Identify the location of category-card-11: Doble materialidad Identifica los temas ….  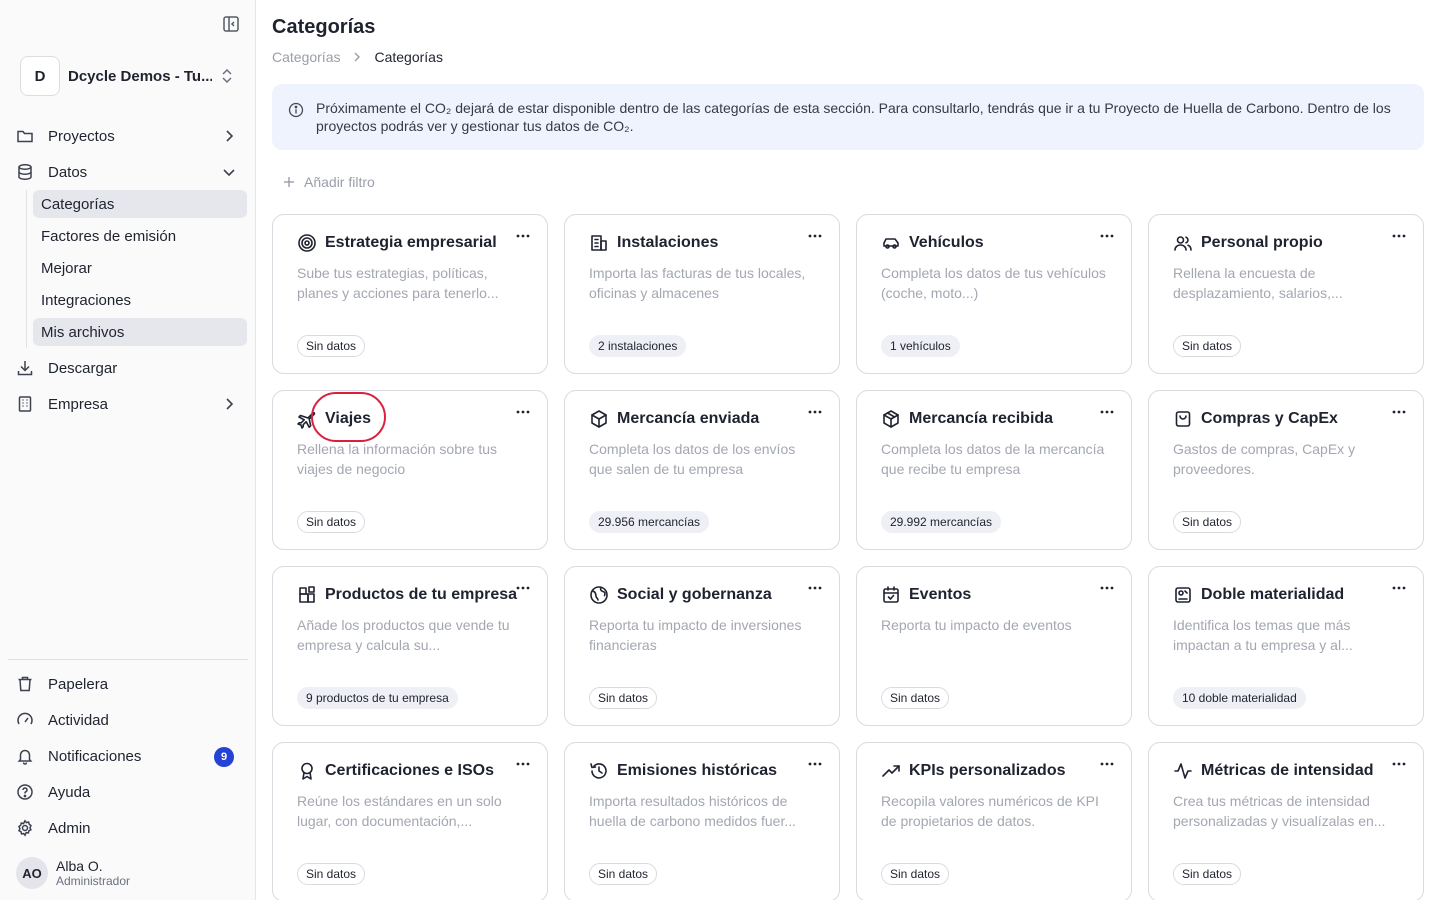
(1286, 646).